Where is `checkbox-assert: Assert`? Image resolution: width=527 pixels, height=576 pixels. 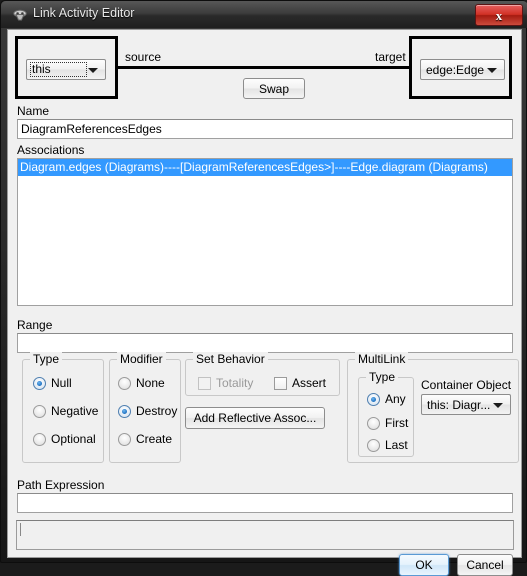
checkbox-assert: Assert is located at coordinates (300, 383).